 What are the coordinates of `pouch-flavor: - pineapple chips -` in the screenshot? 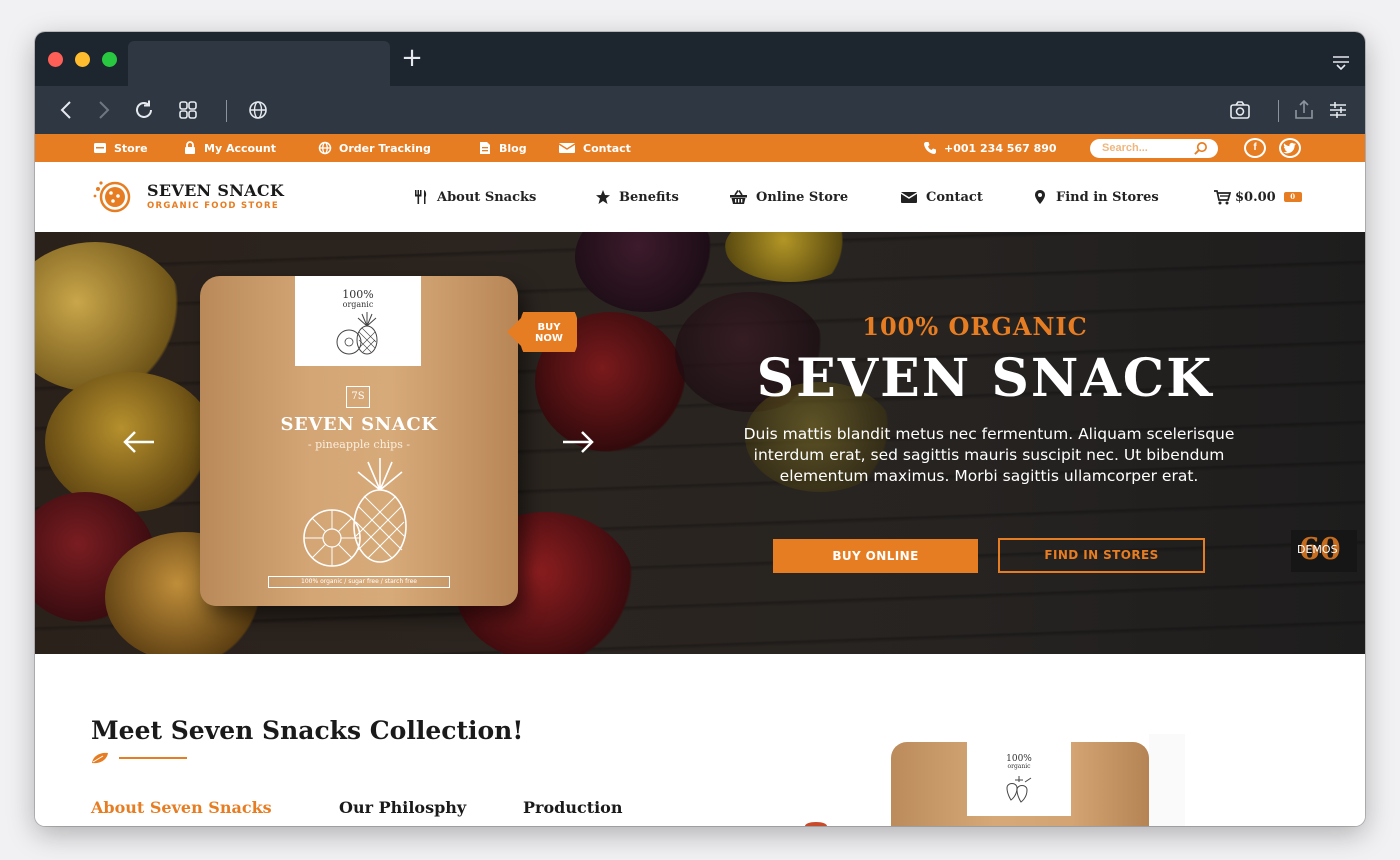 It's located at (359, 444).